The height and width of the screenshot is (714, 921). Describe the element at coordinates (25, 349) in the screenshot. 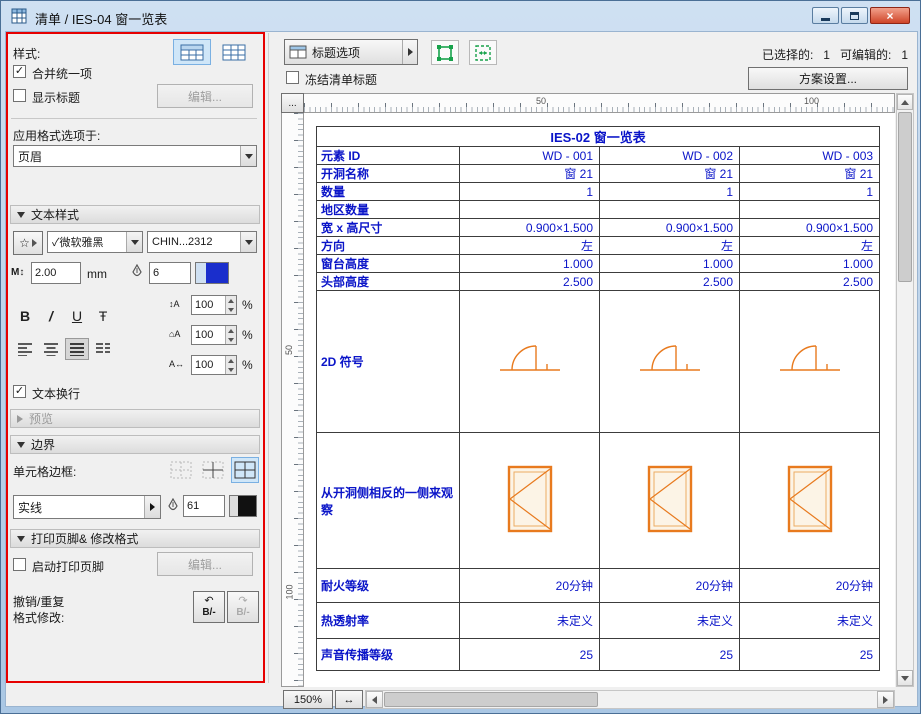

I see `align-left-button` at that location.